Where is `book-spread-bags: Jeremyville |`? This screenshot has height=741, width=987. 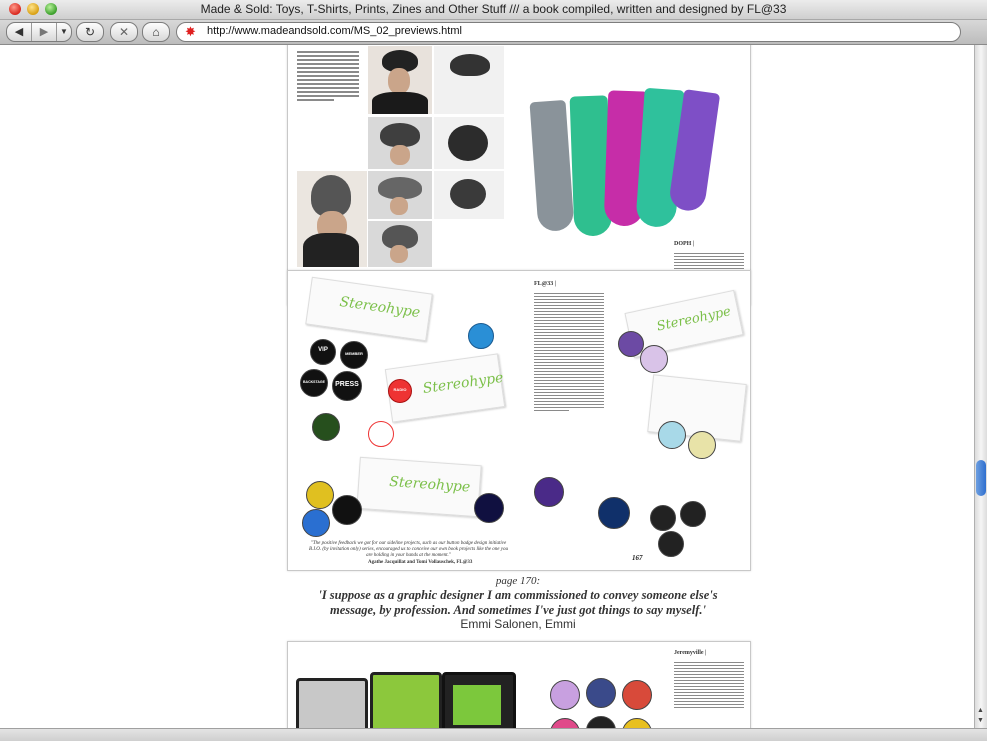
book-spread-bags: Jeremyville | is located at coordinates (519, 684).